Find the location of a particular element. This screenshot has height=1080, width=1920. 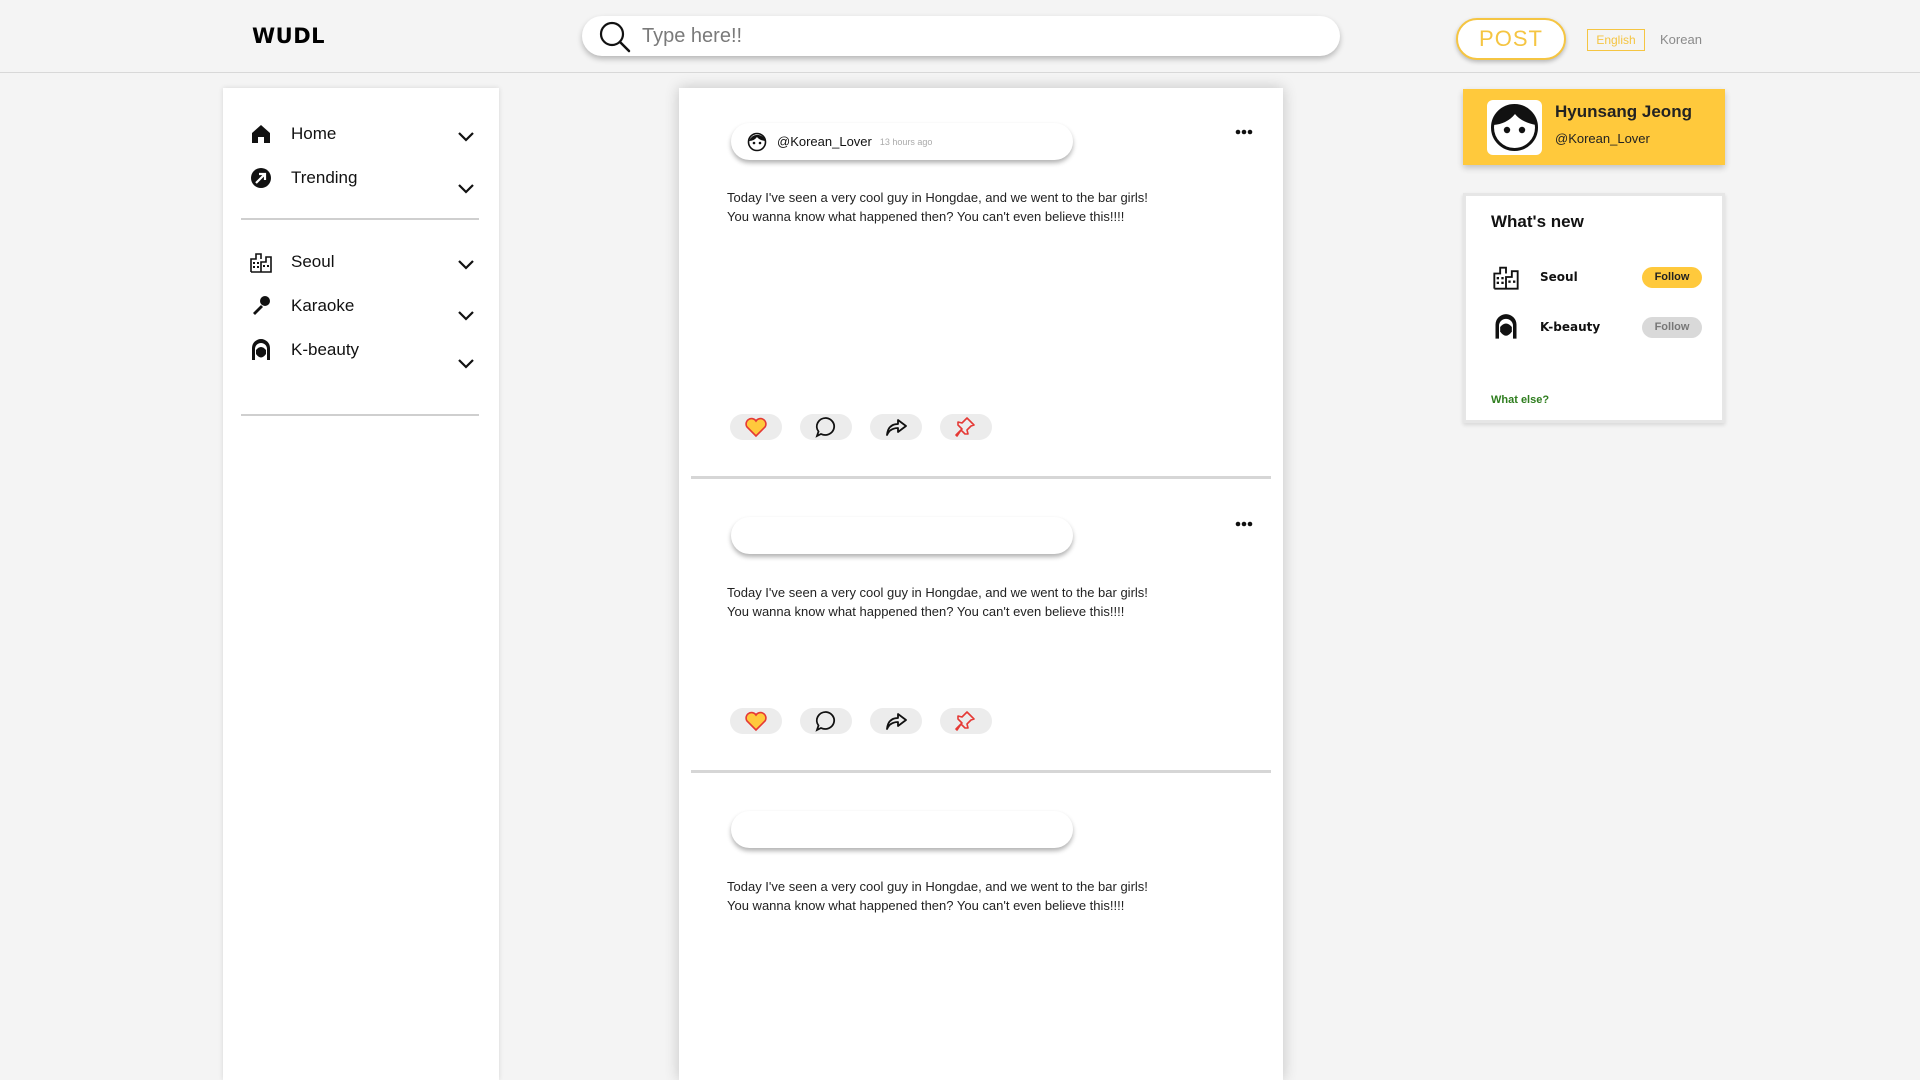

left-sidebar: Home Trending Seoul Karaoke K-beauty is located at coordinates (361, 584).